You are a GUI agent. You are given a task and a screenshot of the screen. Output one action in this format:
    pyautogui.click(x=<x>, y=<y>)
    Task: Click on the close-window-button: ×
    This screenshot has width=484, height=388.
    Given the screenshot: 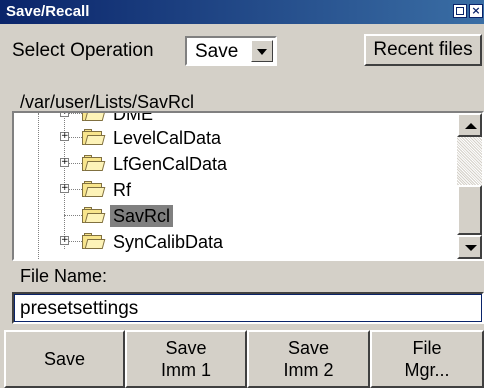 What is the action you would take?
    pyautogui.click(x=476, y=11)
    